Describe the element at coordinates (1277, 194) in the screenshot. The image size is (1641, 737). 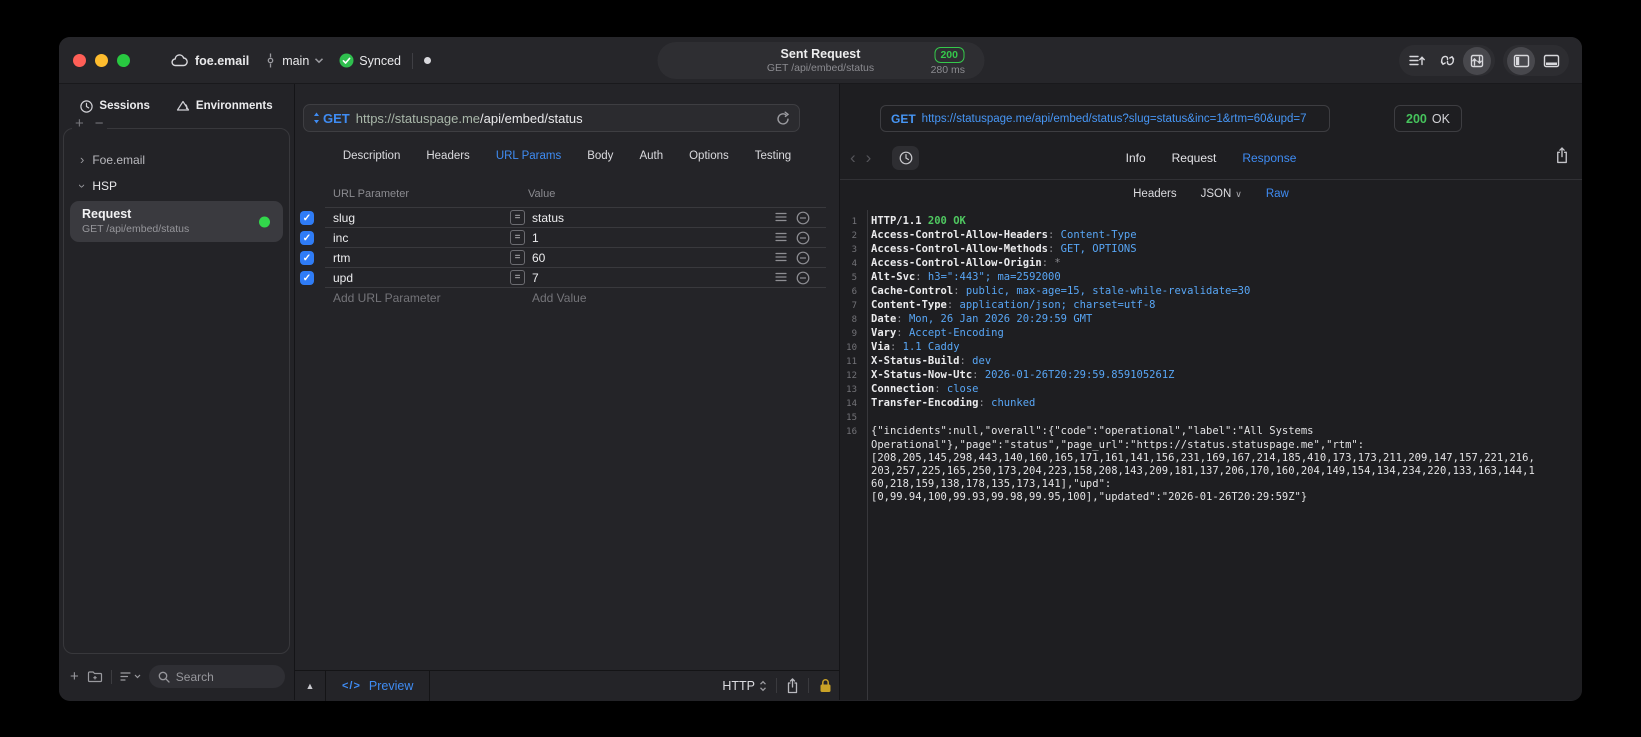
I see `response-subtab: Raw ∨` at that location.